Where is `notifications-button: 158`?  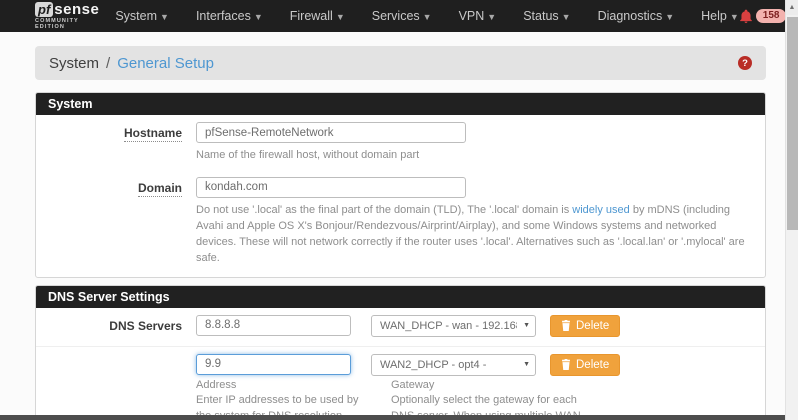 notifications-button: 158 is located at coordinates (763, 16).